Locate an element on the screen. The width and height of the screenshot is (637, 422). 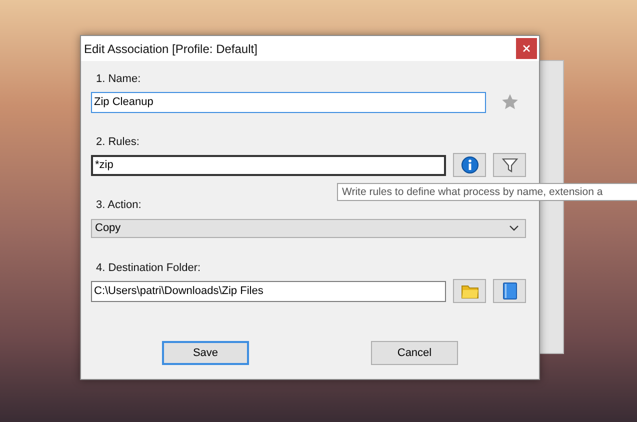
funnel-icon is located at coordinates (509, 165).